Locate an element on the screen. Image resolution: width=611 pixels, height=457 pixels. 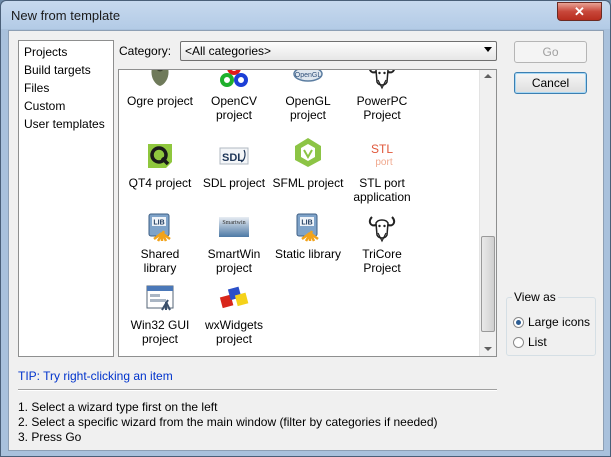
template-label: QT4 project is located at coordinates (160, 183).